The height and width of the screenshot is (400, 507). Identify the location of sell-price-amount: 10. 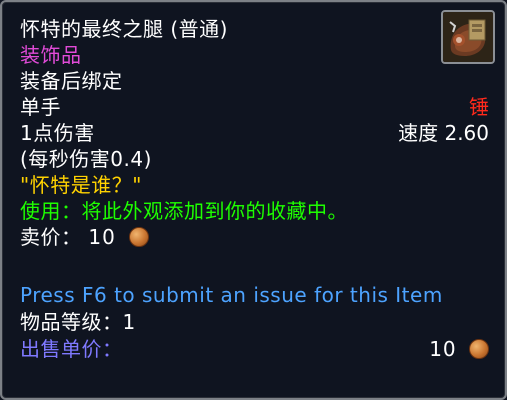
(102, 237).